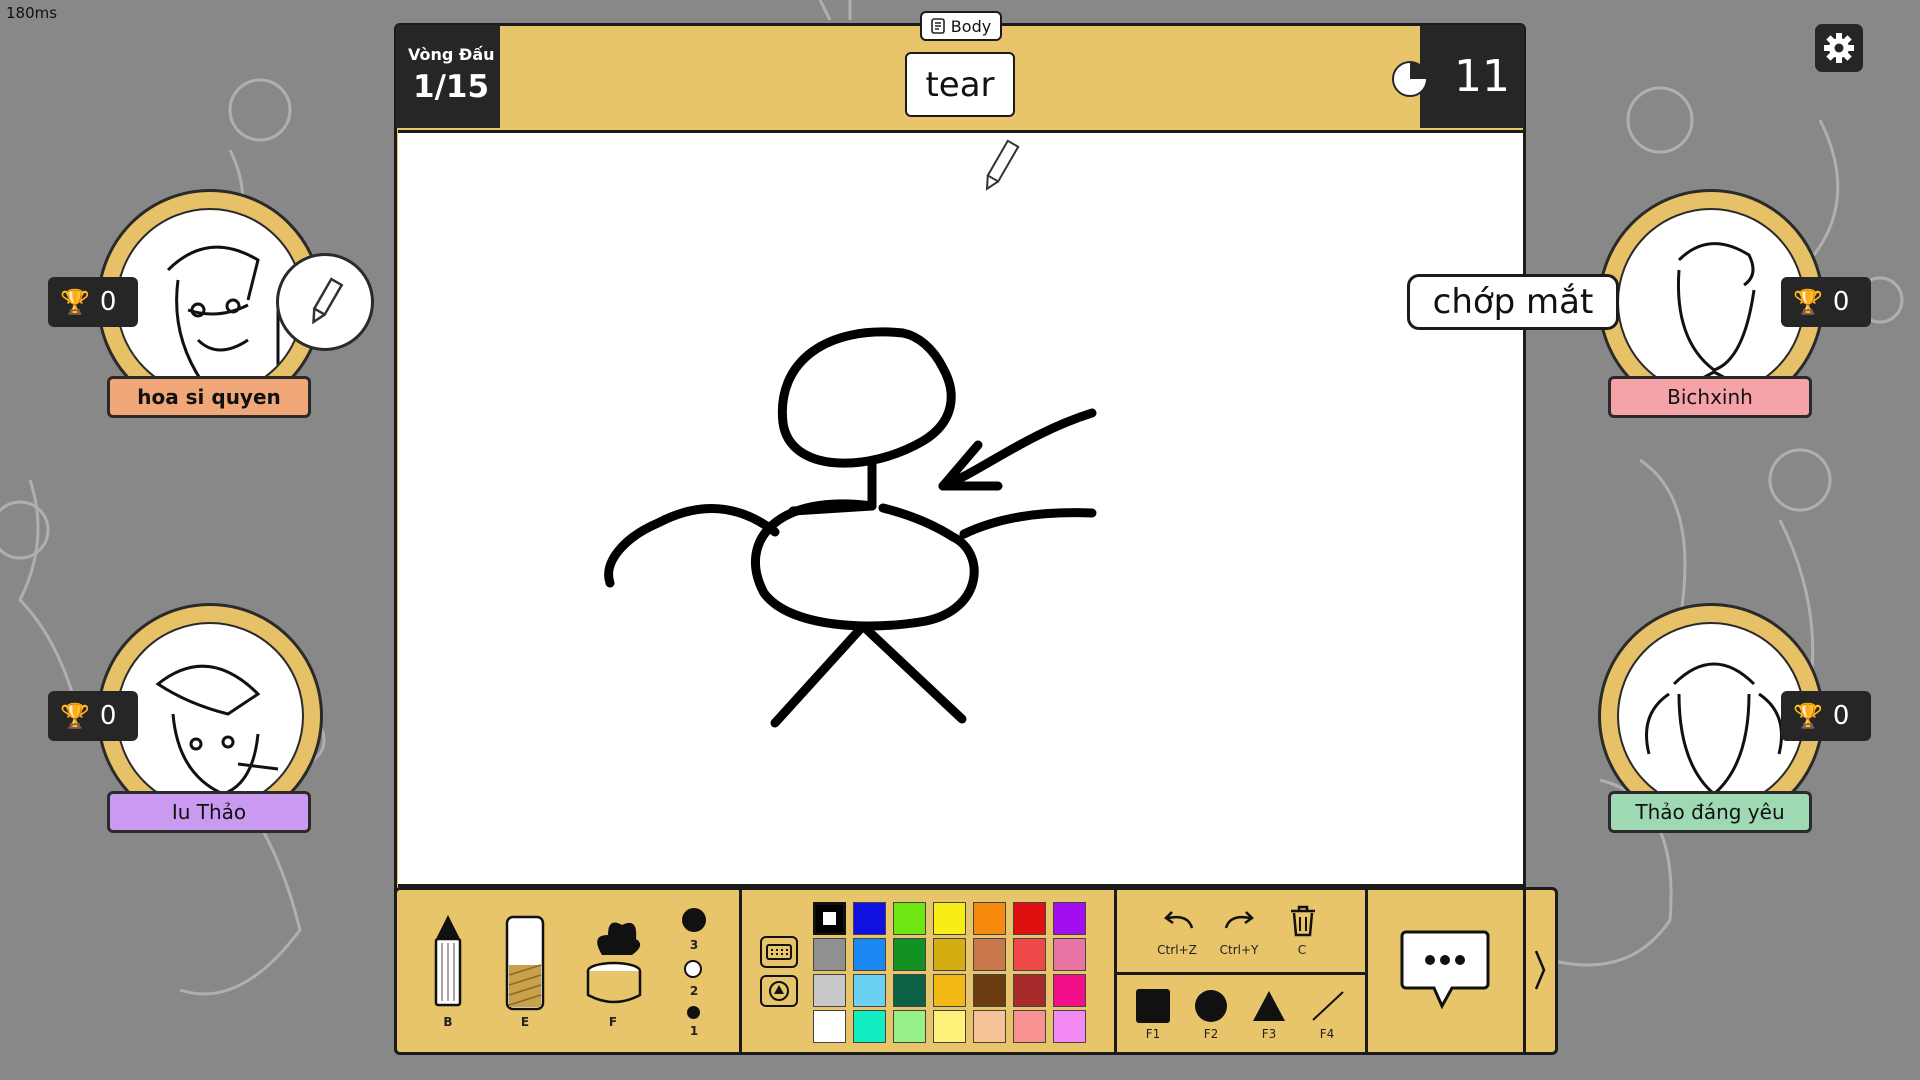 Image resolution: width=1920 pixels, height=1080 pixels. What do you see at coordinates (1002, 165) in the screenshot?
I see `pencil-cursor-icon` at bounding box center [1002, 165].